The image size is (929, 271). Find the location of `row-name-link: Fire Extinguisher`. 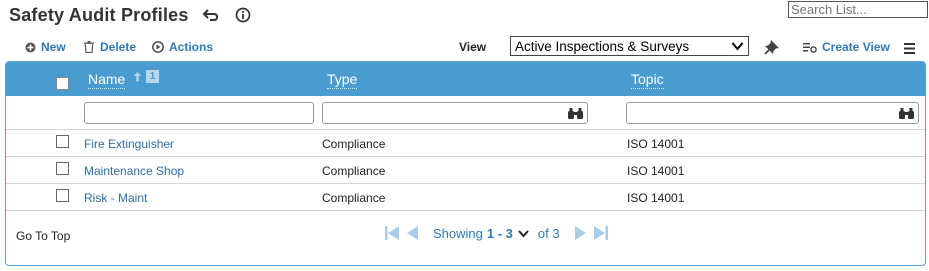

row-name-link: Fire Extinguisher is located at coordinates (129, 144).